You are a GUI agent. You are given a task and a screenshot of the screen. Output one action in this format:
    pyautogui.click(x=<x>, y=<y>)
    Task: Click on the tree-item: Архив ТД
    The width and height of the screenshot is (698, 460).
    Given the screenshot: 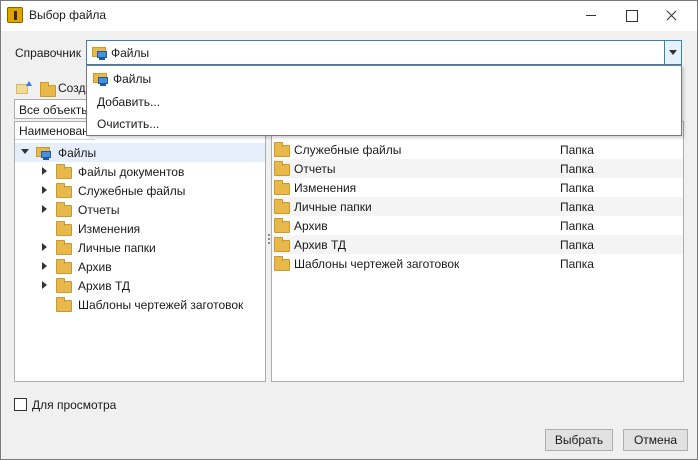 What is the action you would take?
    pyautogui.click(x=140, y=285)
    